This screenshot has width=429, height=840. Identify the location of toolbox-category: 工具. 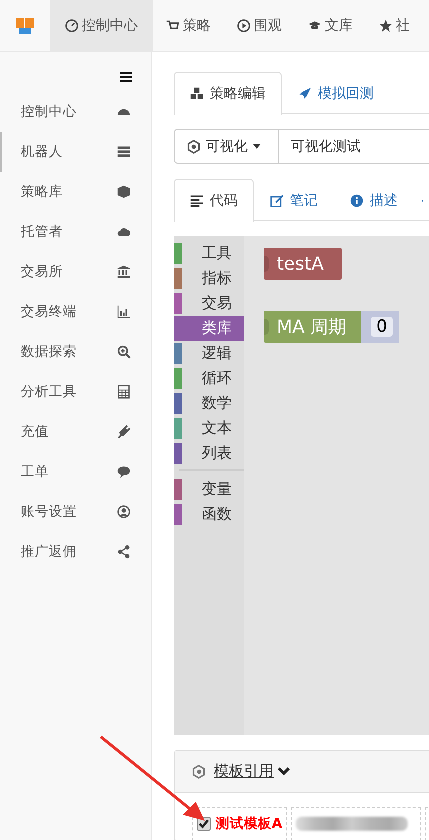
(209, 253).